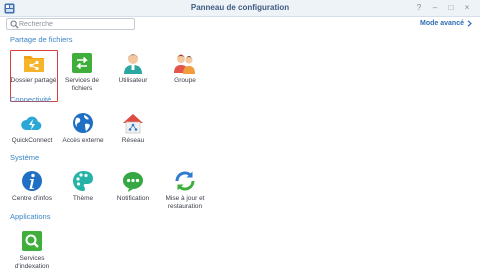 This screenshot has width=480, height=276. I want to click on network-icon, so click(133, 124).